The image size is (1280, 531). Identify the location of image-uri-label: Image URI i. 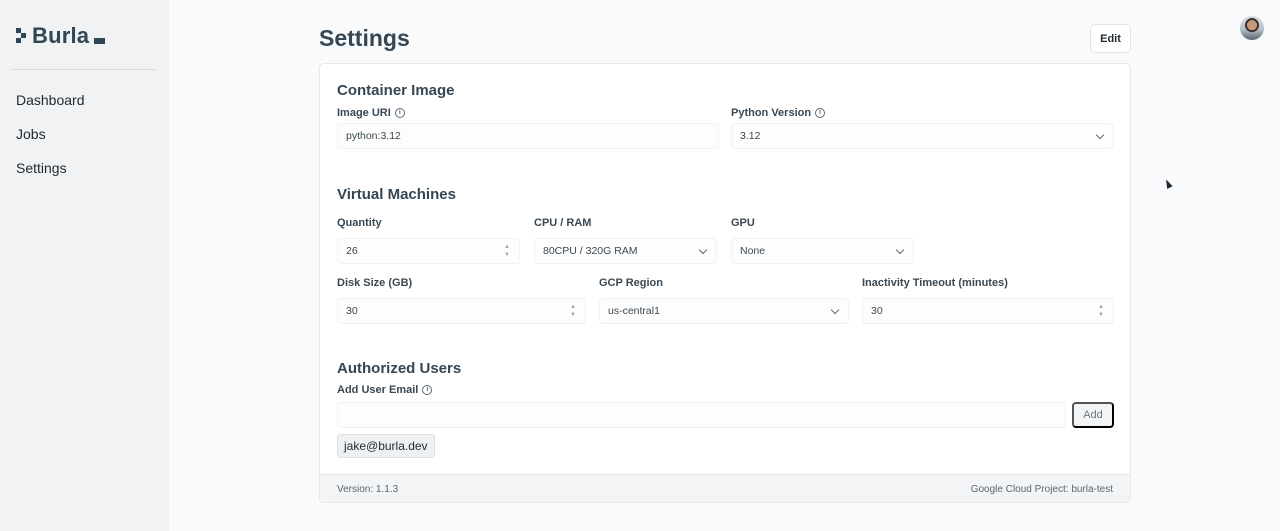
(371, 113).